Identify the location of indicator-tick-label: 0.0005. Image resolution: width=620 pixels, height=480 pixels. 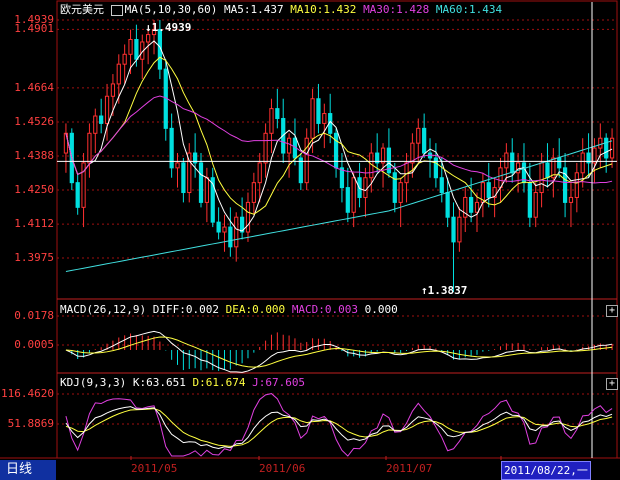
(34, 344).